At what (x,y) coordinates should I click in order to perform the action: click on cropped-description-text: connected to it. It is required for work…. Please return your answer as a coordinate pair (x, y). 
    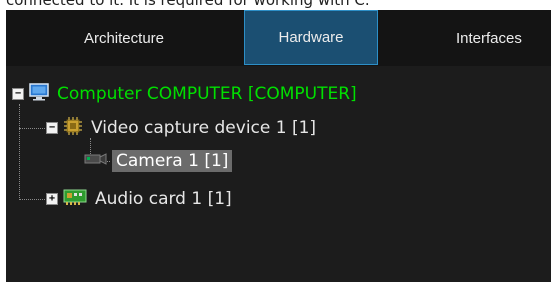
    Looking at the image, I should click on (188, 4).